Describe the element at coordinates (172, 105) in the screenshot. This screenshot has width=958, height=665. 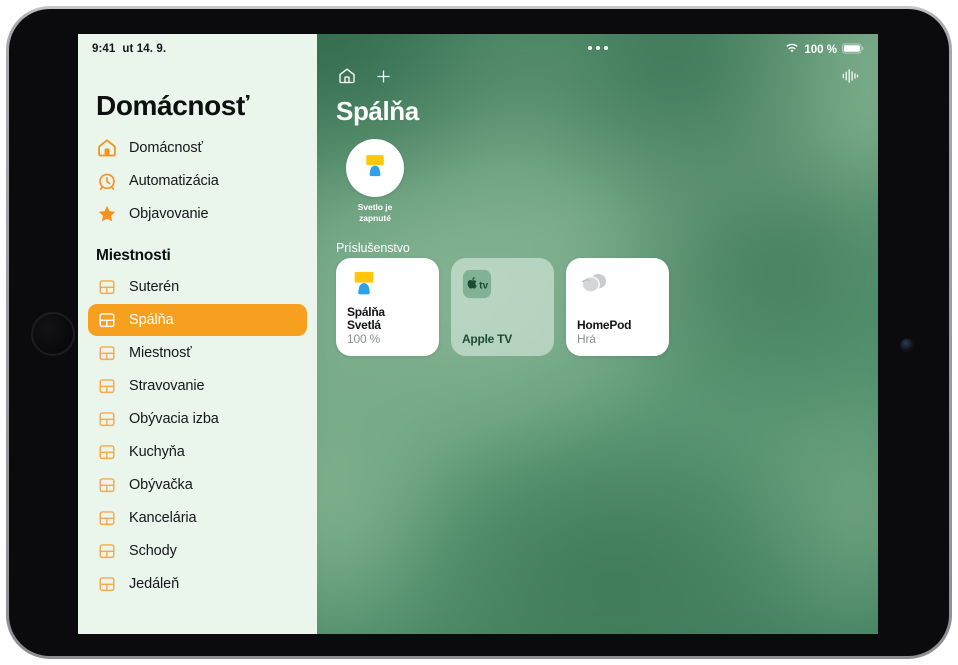
I see `sidebar-title: Domácnosť` at that location.